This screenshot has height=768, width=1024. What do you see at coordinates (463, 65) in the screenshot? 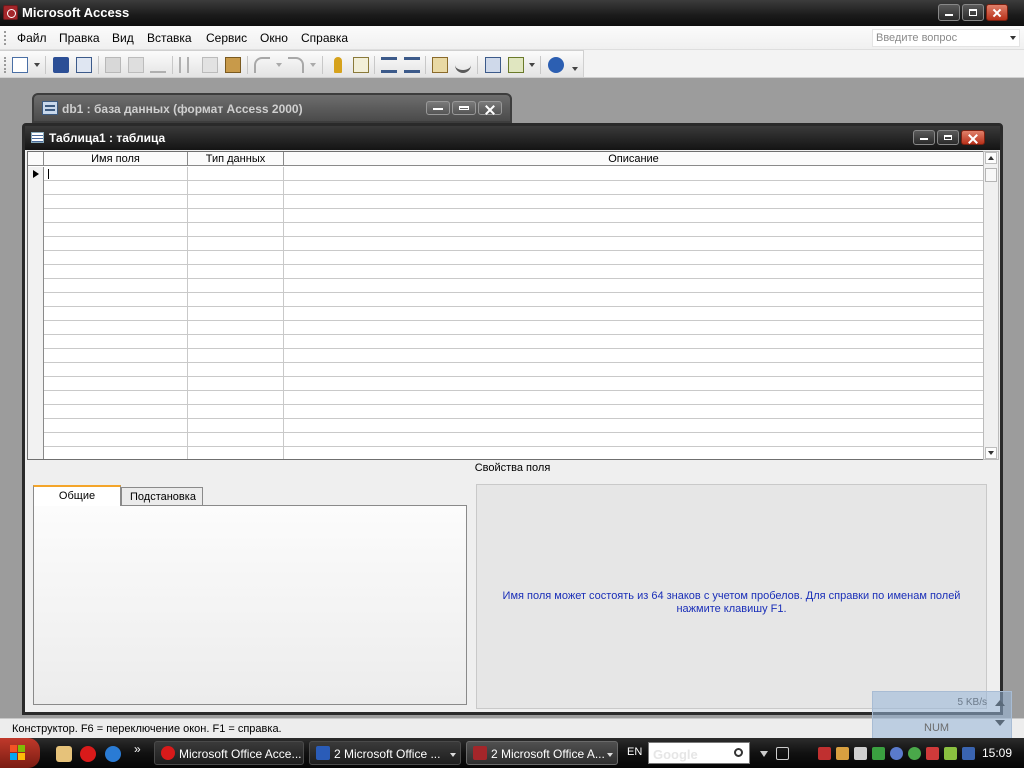
I see `build-icon` at bounding box center [463, 65].